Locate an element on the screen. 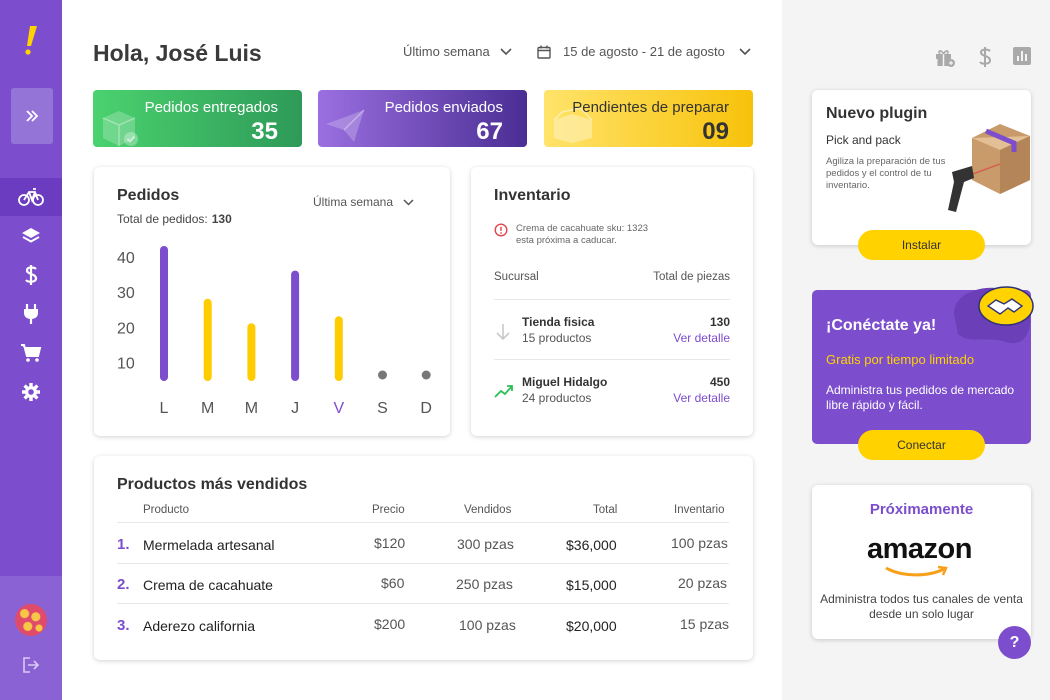  date-range-dropdown: 15 de agosto - 21 de agosto is located at coordinates (644, 51).